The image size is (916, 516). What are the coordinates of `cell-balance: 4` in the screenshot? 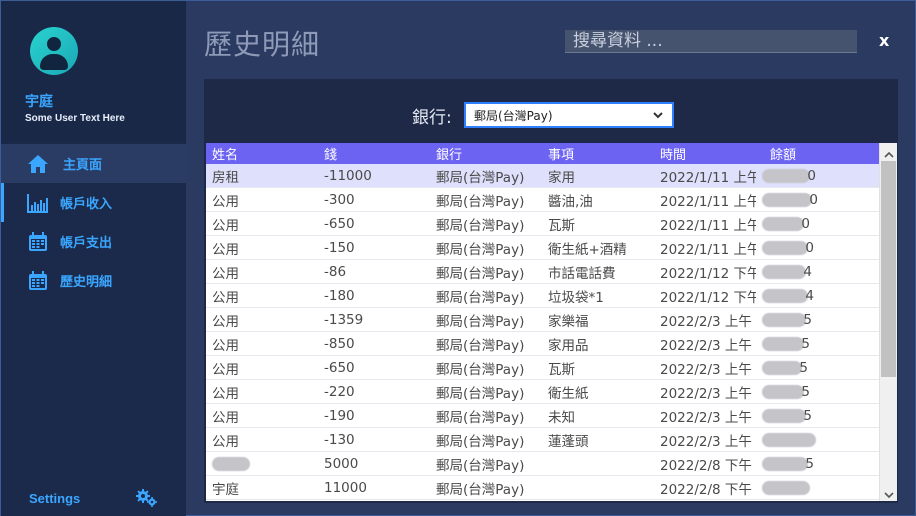 It's located at (811, 296).